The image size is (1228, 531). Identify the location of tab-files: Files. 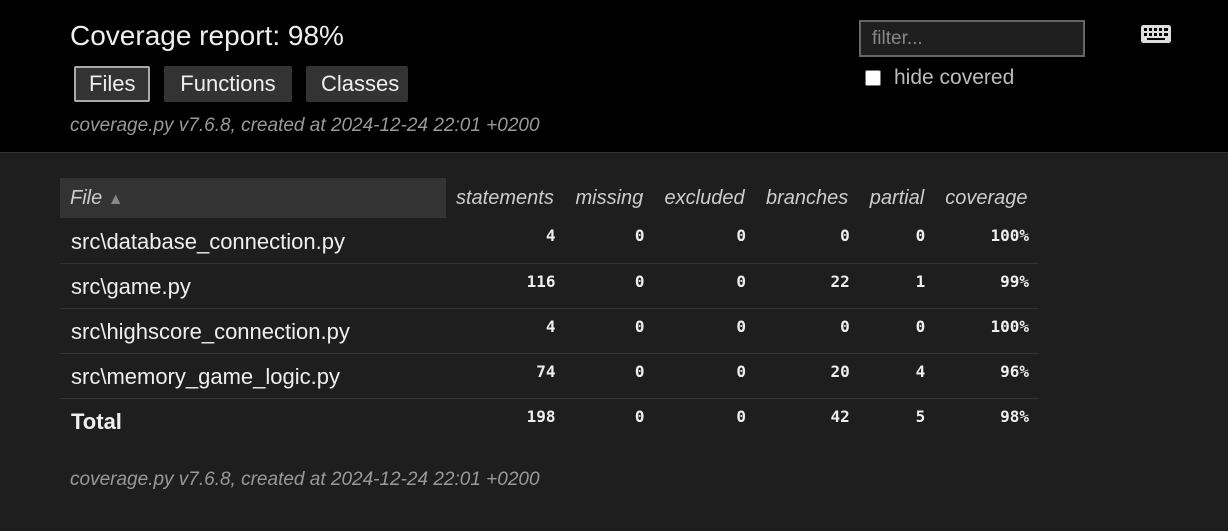
(112, 84).